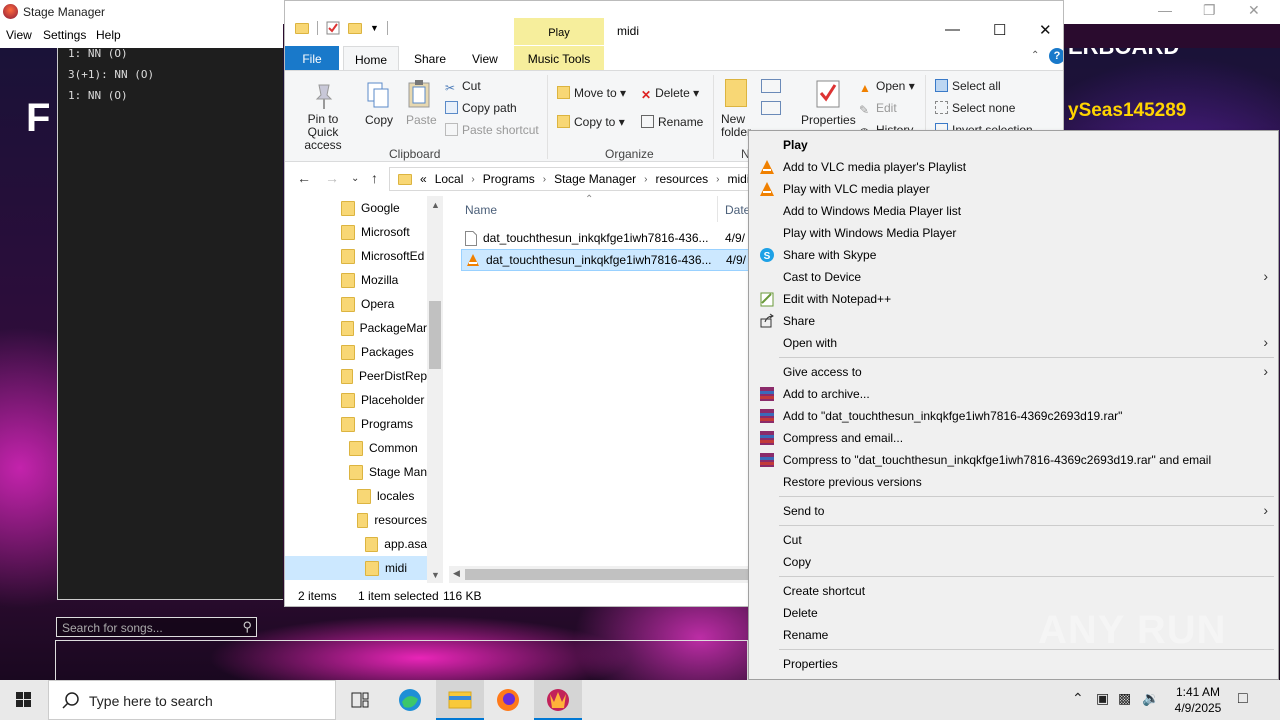 The image size is (1280, 720). What do you see at coordinates (1035, 55) in the screenshot?
I see `ribbon-collapse-icon: ⌃` at bounding box center [1035, 55].